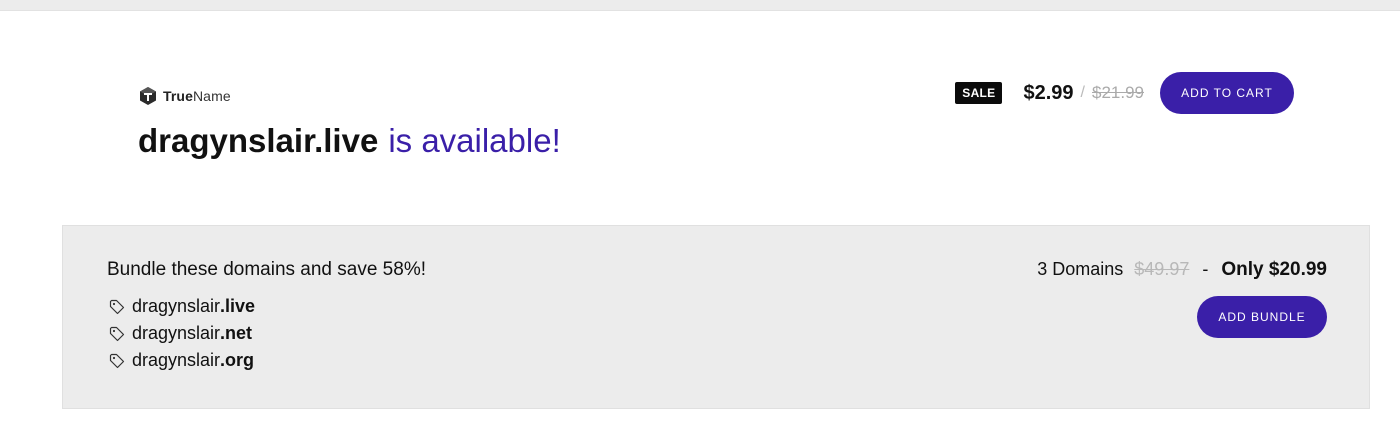 This screenshot has height=429, width=1400. I want to click on bundle-domain-tld: .net, so click(236, 333).